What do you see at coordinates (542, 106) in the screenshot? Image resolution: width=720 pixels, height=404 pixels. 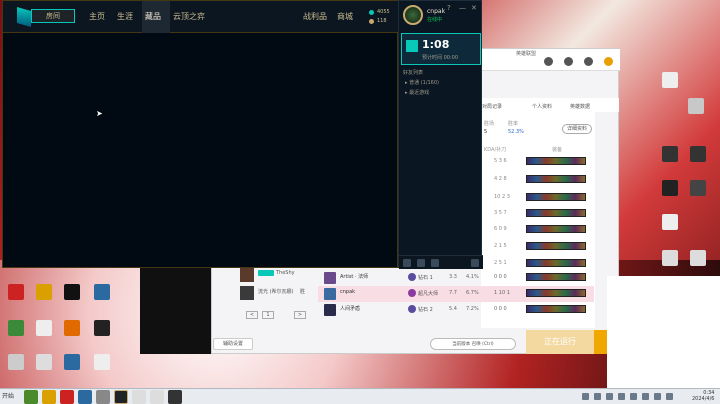 I see `tab-profile: 个人资料` at bounding box center [542, 106].